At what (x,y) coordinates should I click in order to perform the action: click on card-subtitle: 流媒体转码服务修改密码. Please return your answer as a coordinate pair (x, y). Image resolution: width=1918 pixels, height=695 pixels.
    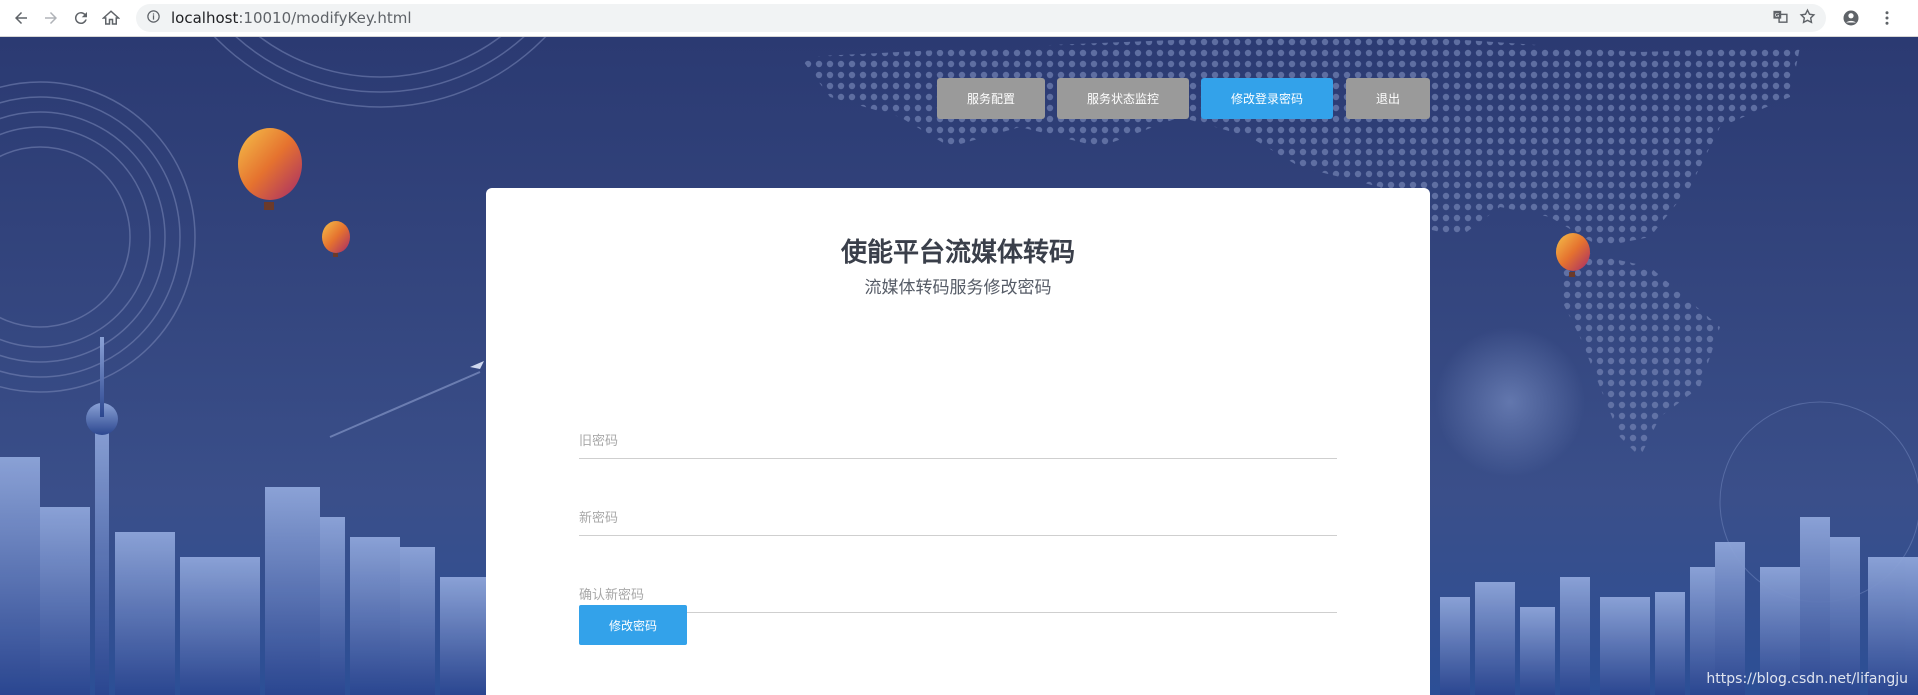
    Looking at the image, I should click on (958, 288).